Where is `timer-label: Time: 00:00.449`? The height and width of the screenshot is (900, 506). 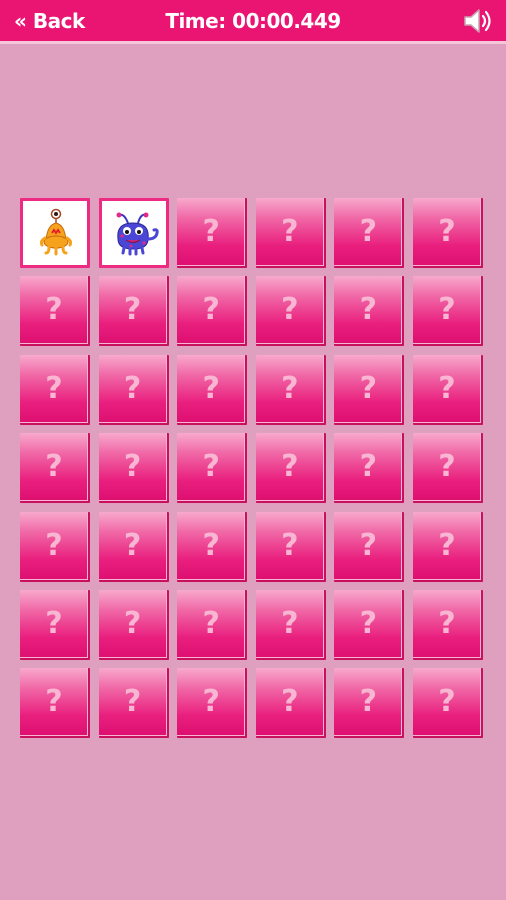
timer-label: Time: 00:00.449 is located at coordinates (253, 21).